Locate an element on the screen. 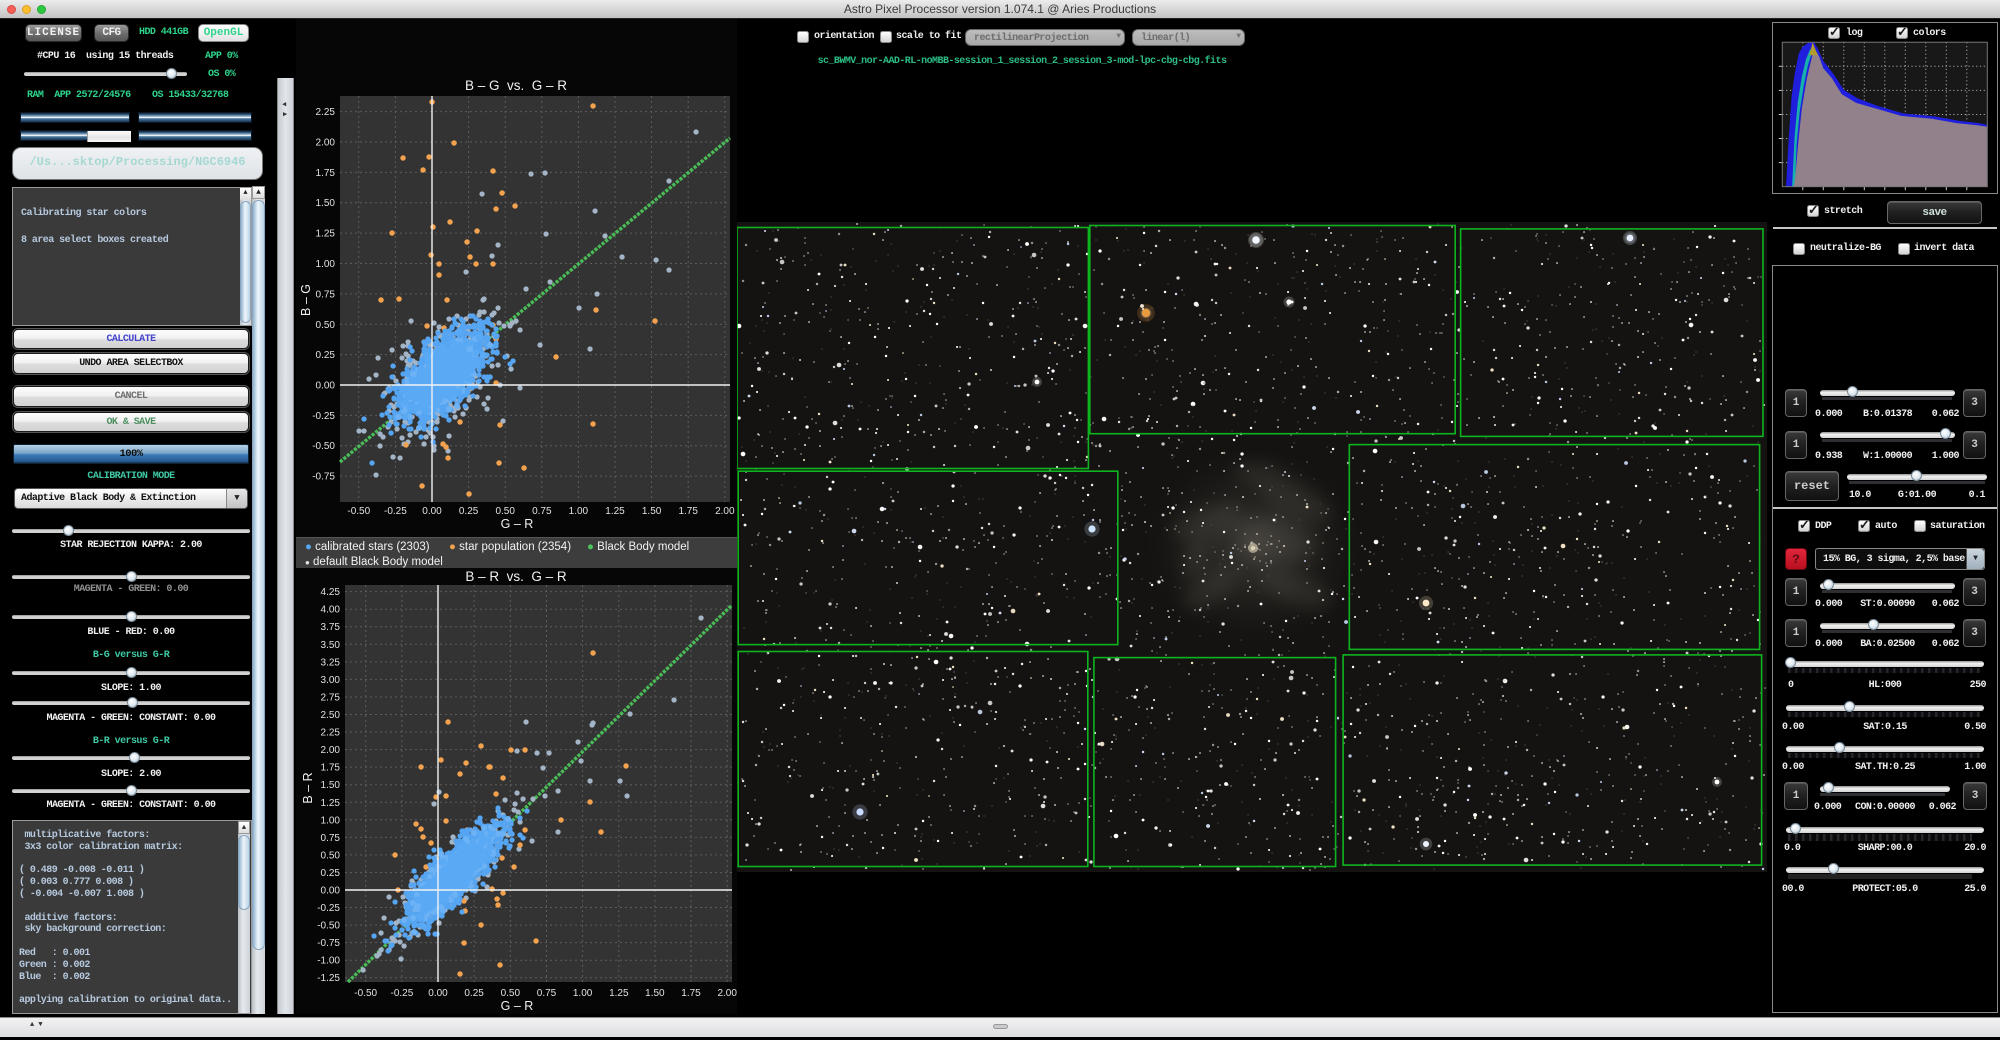 This screenshot has width=2000, height=1040. svg-text: 3.75 is located at coordinates (331, 627).